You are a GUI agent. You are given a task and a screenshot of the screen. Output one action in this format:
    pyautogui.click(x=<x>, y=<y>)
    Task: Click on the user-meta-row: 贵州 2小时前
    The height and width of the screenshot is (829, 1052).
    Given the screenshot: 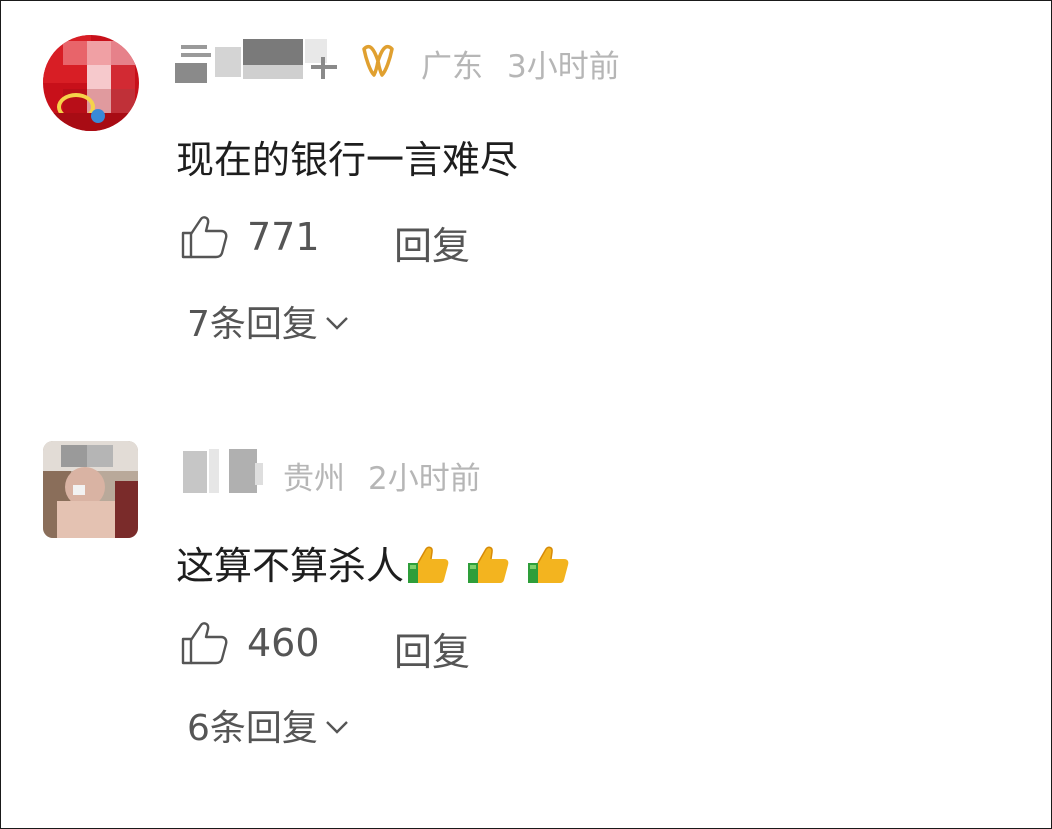 What is the action you would take?
    pyautogui.click(x=344, y=473)
    